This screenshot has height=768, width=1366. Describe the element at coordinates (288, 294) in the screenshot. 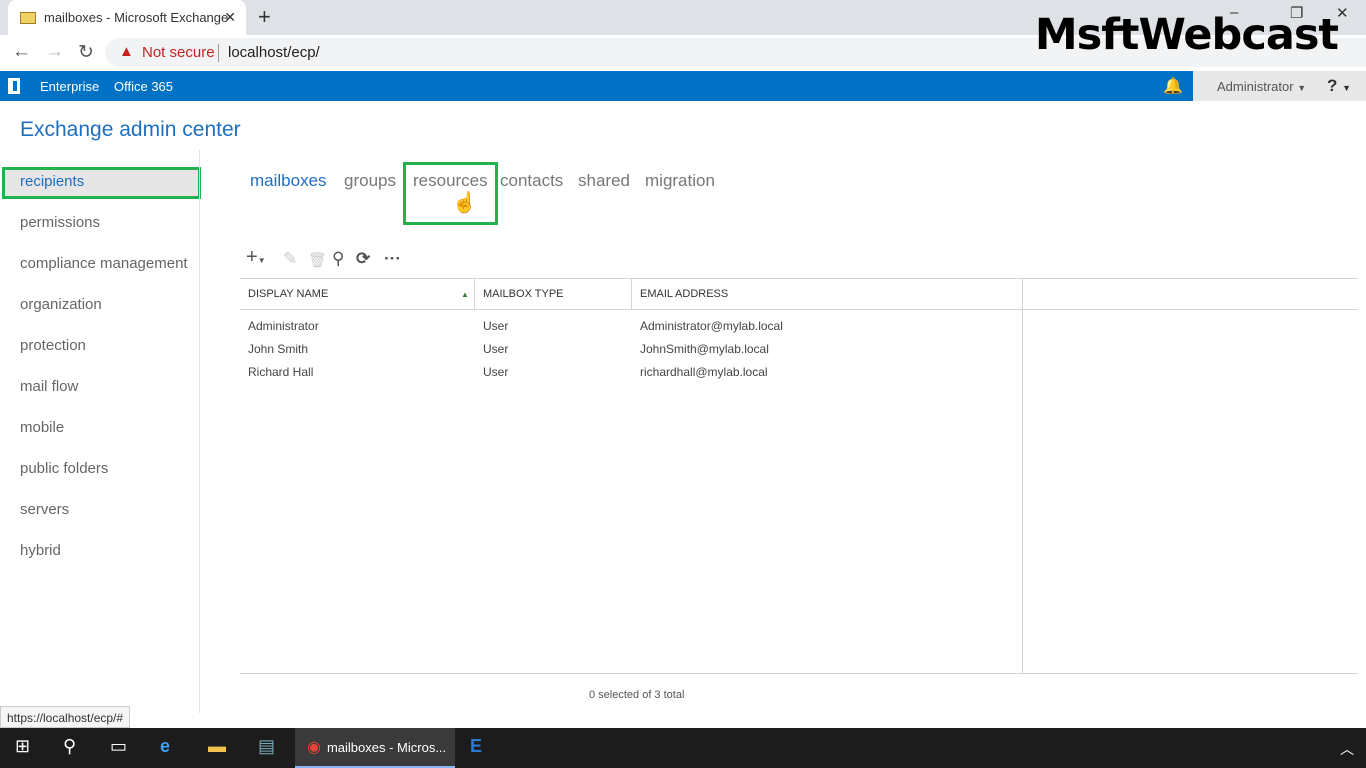

I see `column-header-display-name: DISPLAY NAME` at that location.